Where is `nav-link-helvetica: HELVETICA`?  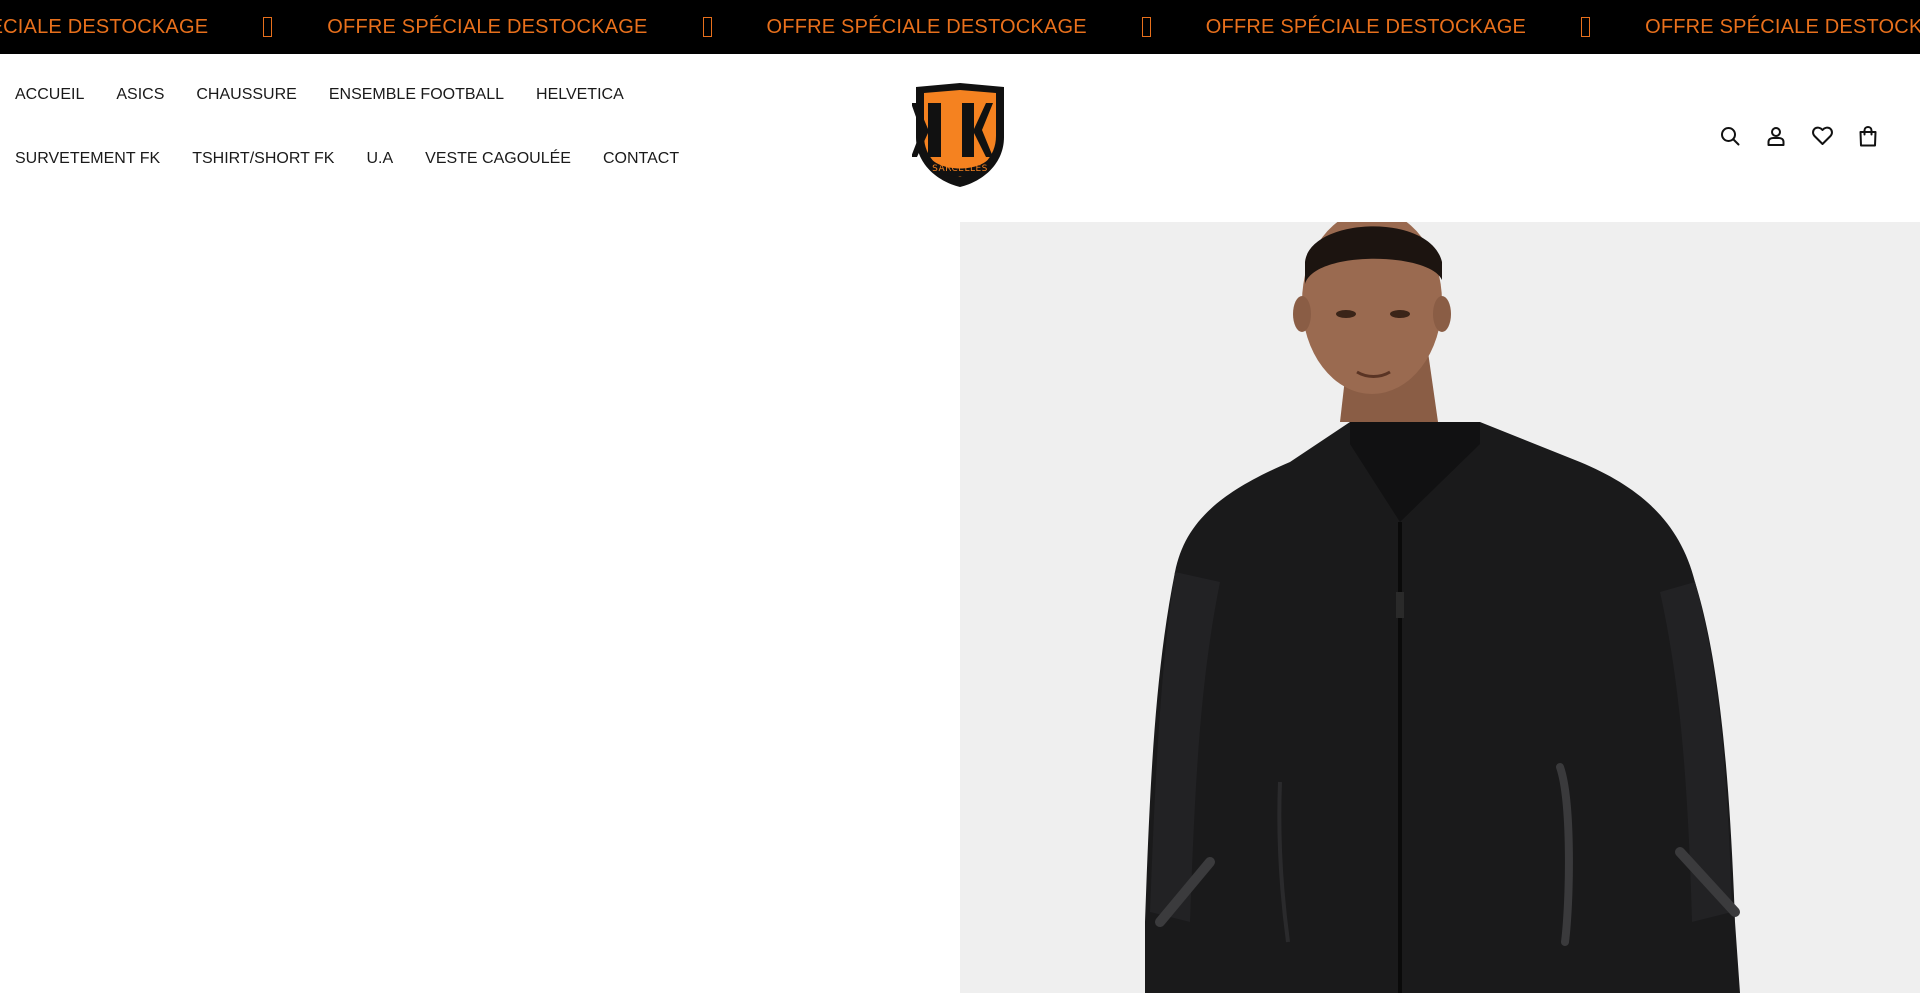
nav-link-helvetica: HELVETICA is located at coordinates (580, 95).